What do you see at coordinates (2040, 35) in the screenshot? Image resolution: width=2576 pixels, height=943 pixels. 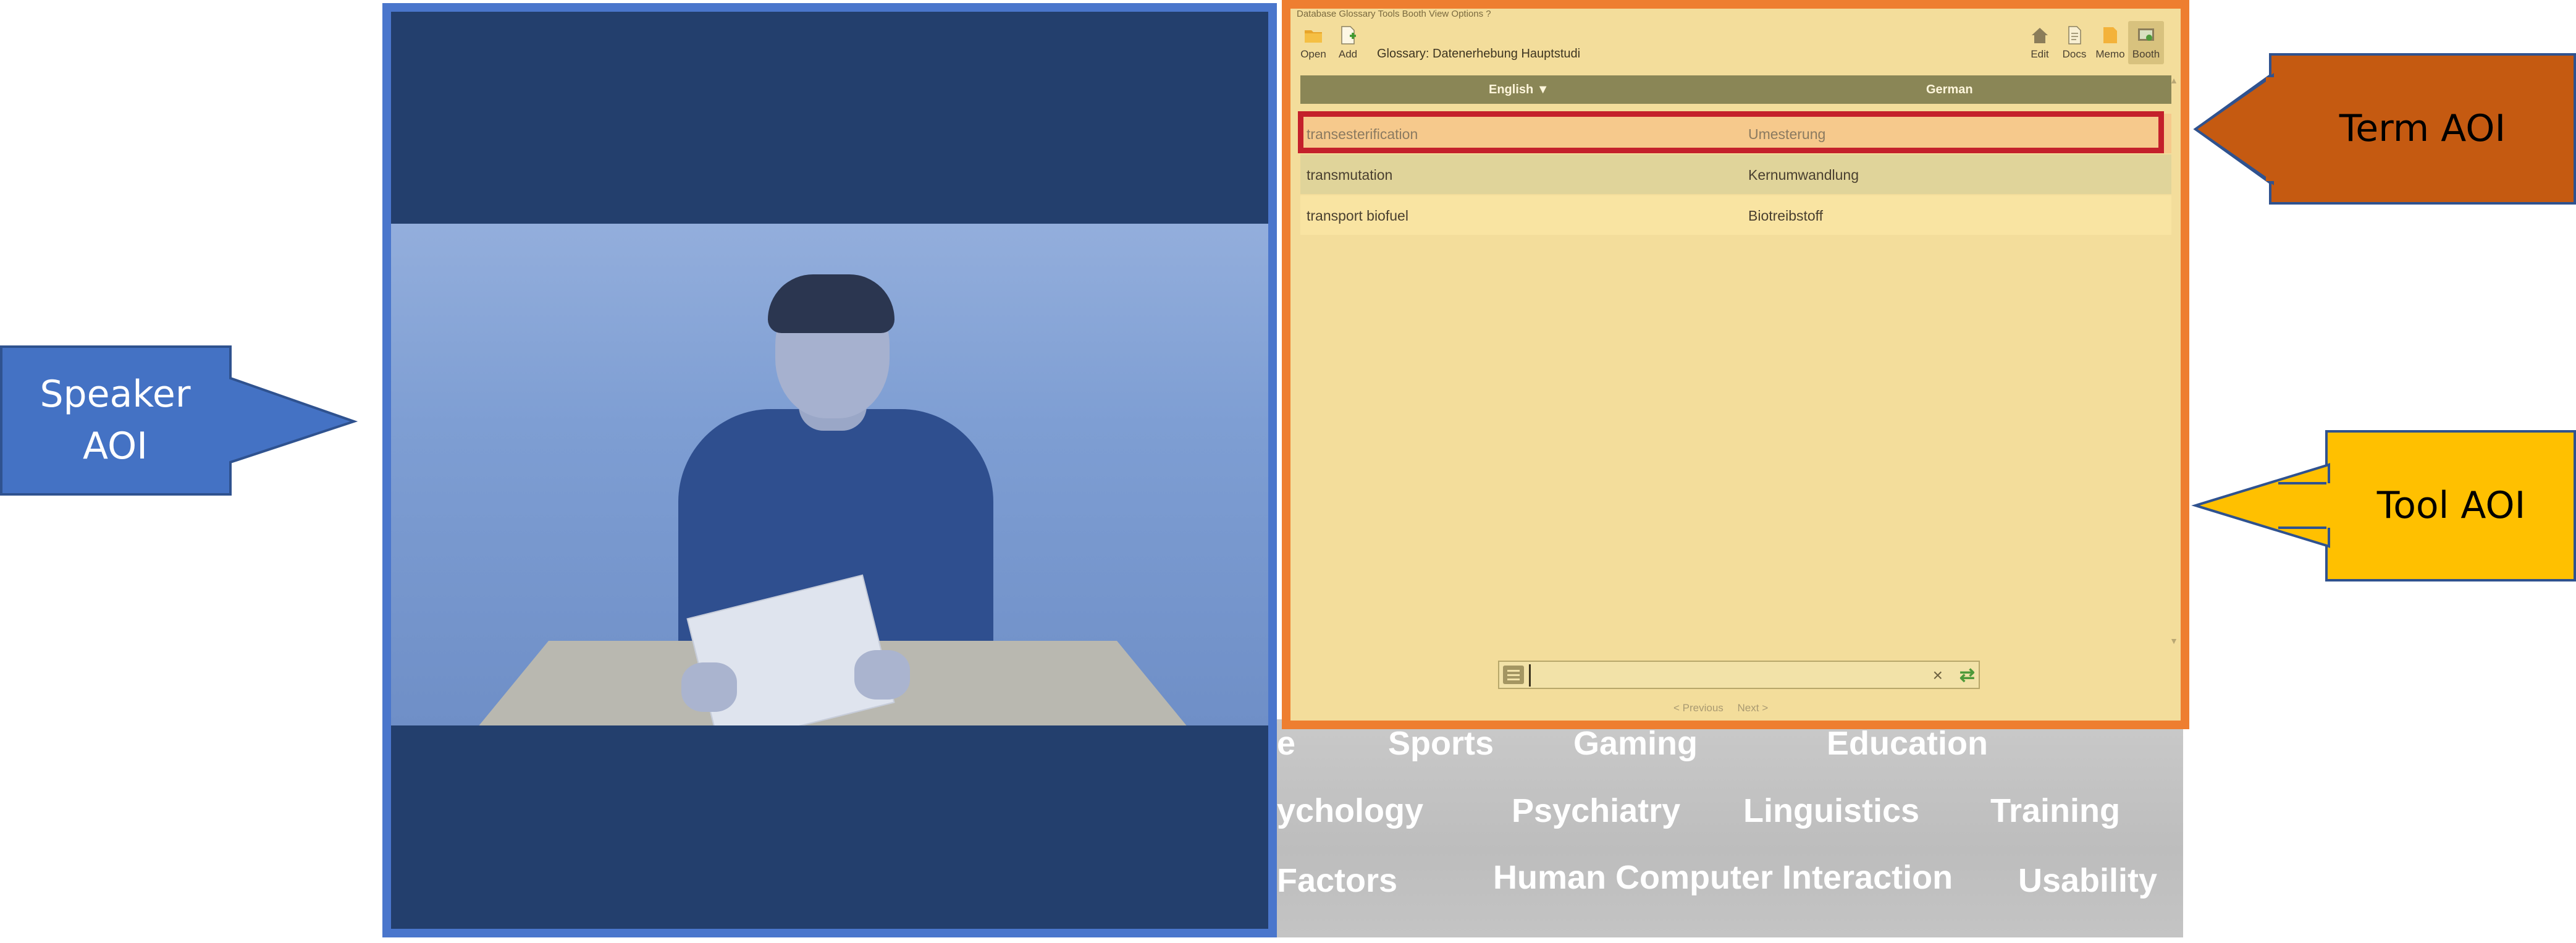 I see `home-icon` at bounding box center [2040, 35].